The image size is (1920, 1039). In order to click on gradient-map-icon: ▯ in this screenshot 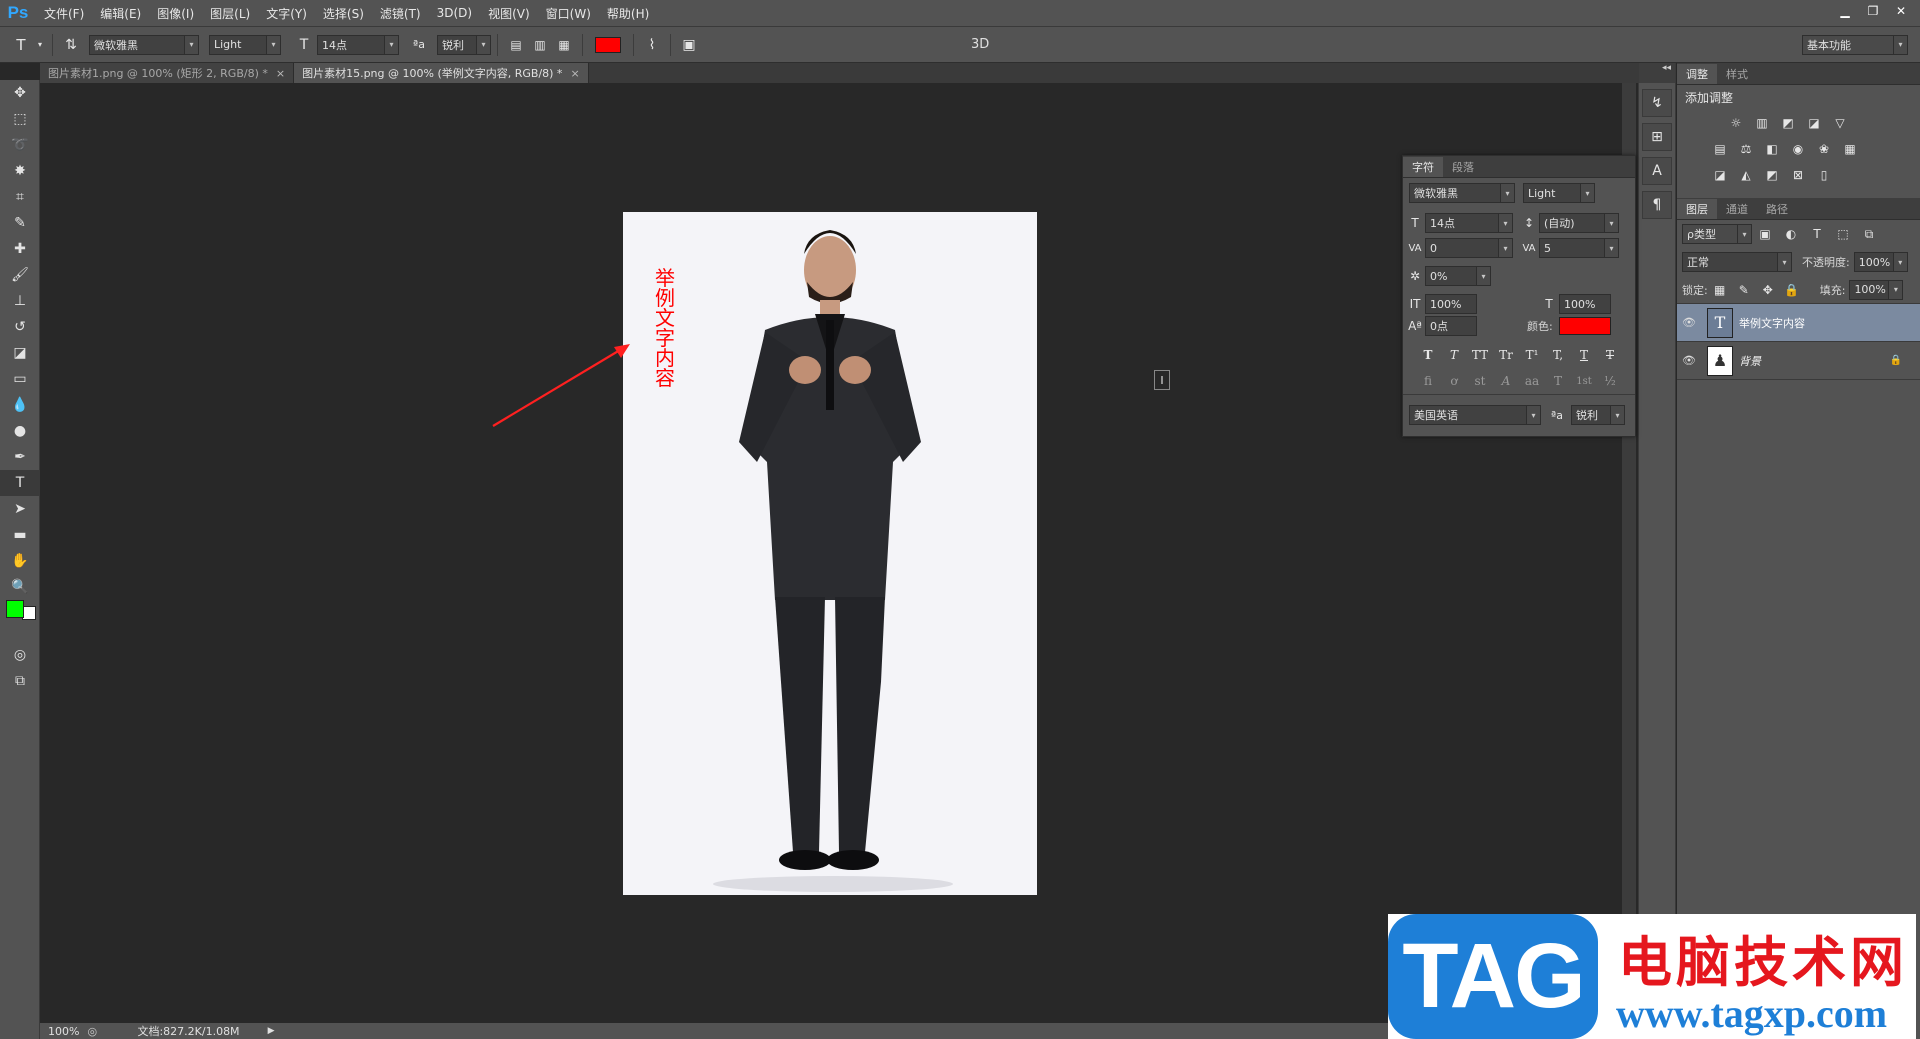, I will do `click(1824, 175)`.